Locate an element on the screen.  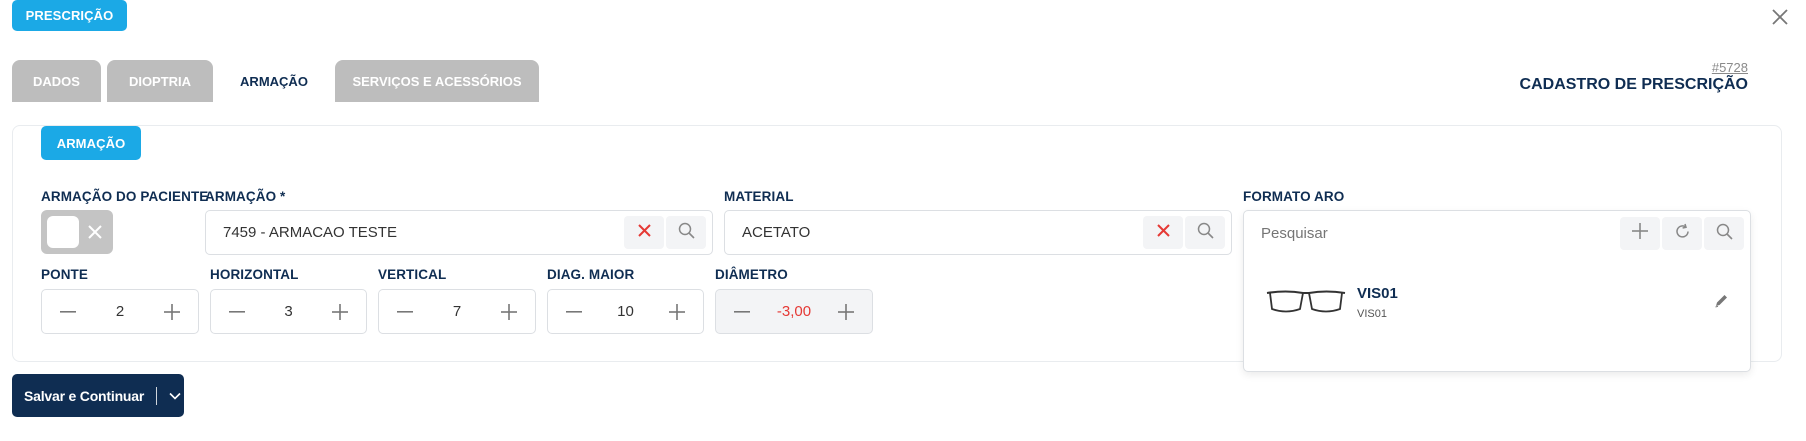
ponte-stepper: 2 is located at coordinates (120, 311).